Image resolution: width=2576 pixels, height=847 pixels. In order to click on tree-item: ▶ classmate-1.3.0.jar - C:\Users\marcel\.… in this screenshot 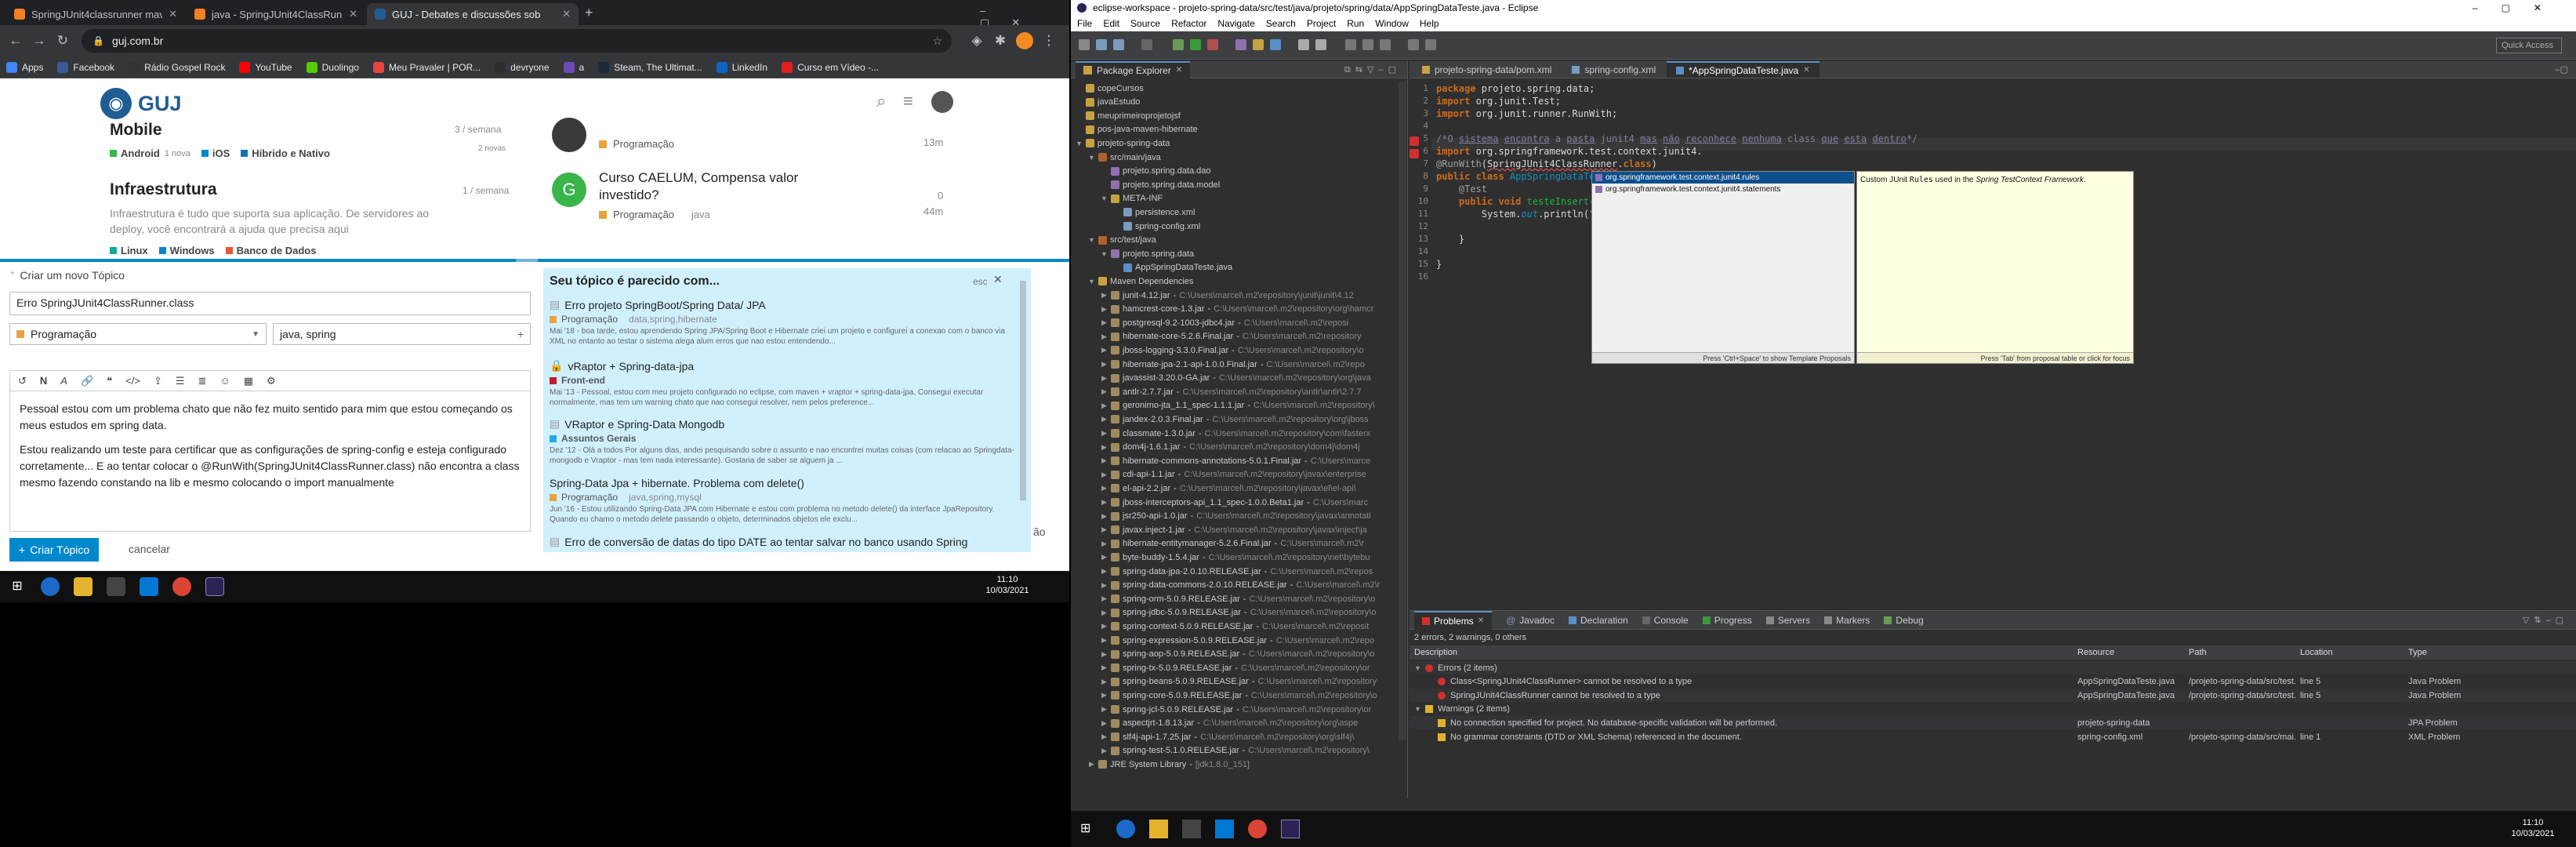, I will do `click(1235, 433)`.